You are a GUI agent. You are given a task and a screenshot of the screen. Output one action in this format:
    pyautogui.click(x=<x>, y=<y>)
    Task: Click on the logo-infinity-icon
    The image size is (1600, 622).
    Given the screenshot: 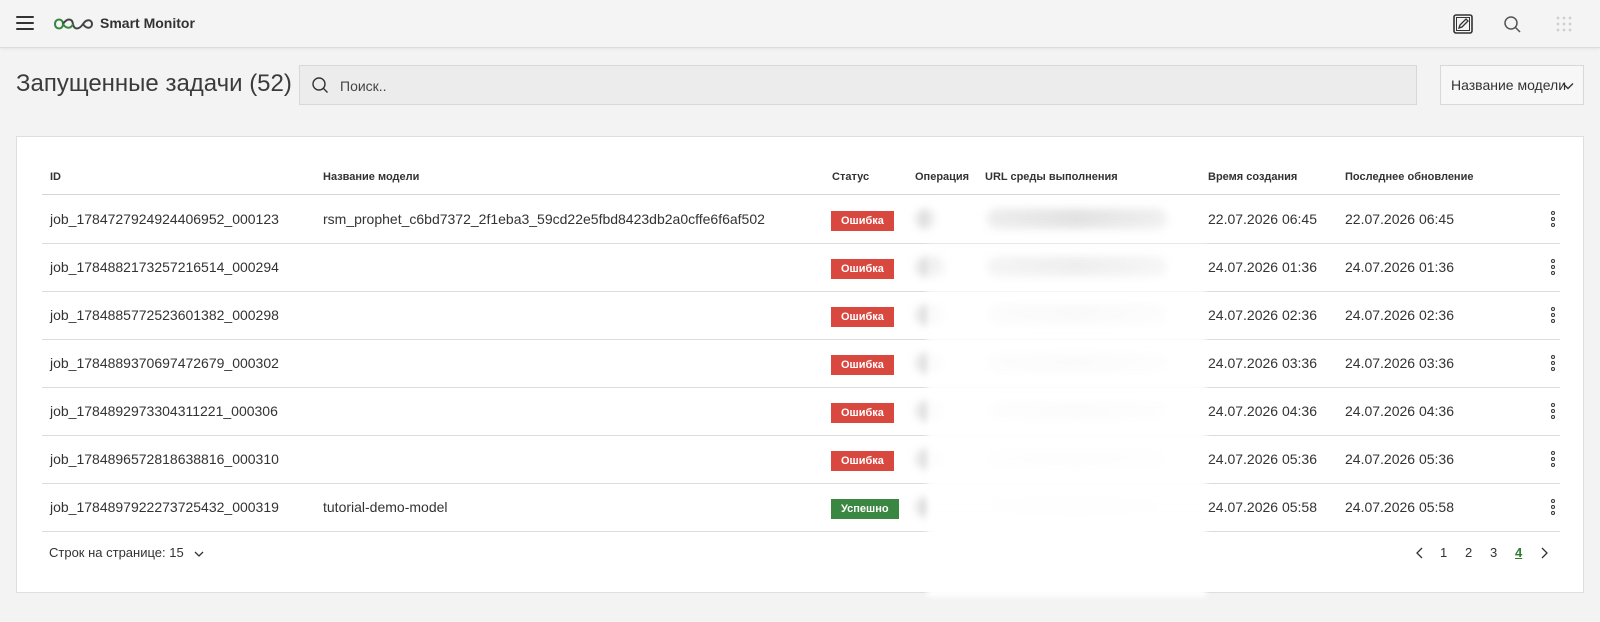 What is the action you would take?
    pyautogui.click(x=73, y=24)
    